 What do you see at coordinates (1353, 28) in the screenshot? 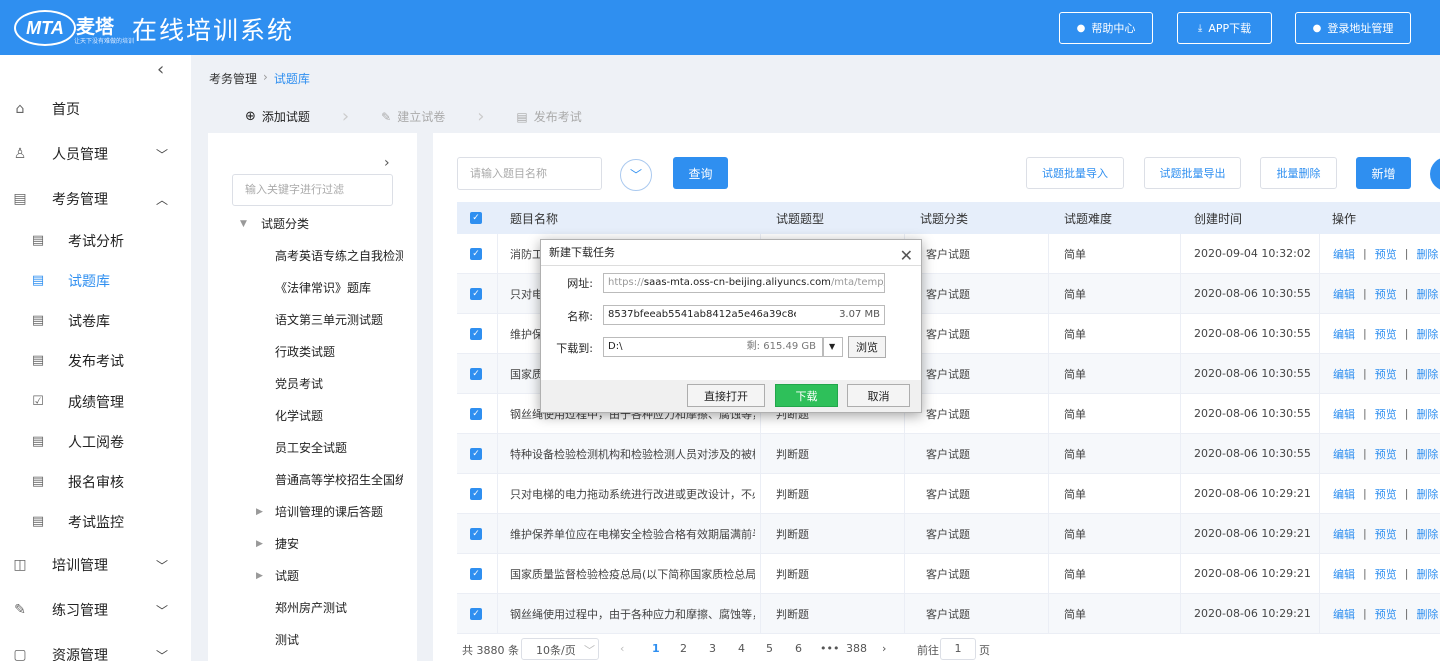
I see `login-address-button: ● 登录地址管理` at bounding box center [1353, 28].